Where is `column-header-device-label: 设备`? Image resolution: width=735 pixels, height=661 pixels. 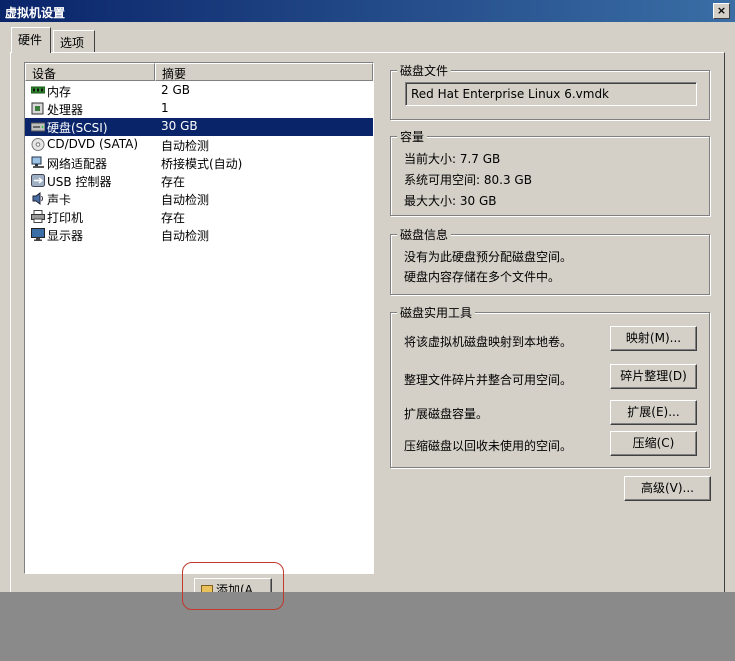
column-header-device-label: 设备 is located at coordinates (44, 74).